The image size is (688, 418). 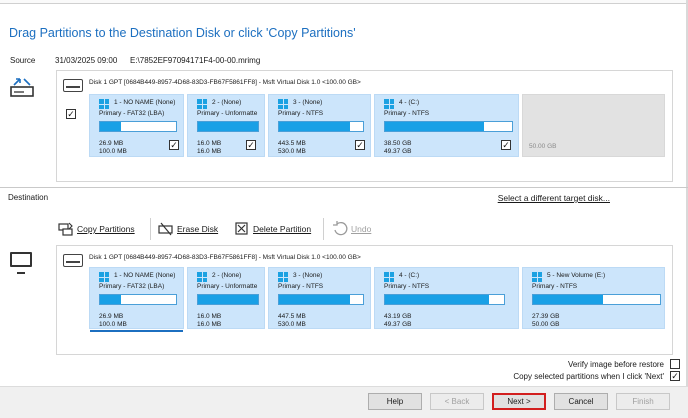 What do you see at coordinates (457, 401) in the screenshot?
I see `back-button: < Back` at bounding box center [457, 401].